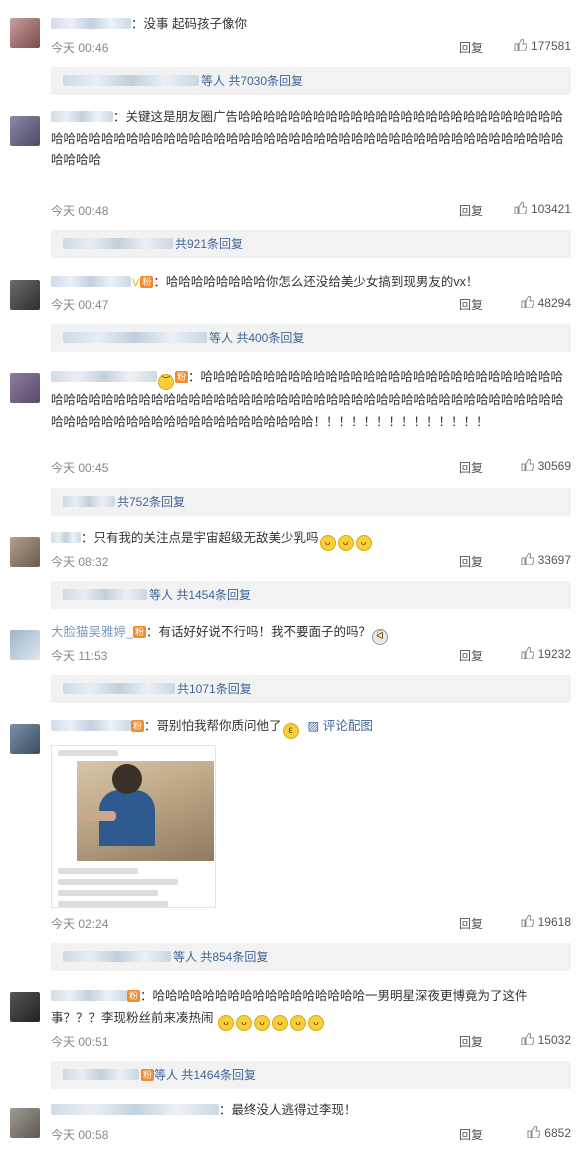 This screenshot has height=1156, width=585. What do you see at coordinates (554, 466) in the screenshot?
I see `like-count: 30569` at bounding box center [554, 466].